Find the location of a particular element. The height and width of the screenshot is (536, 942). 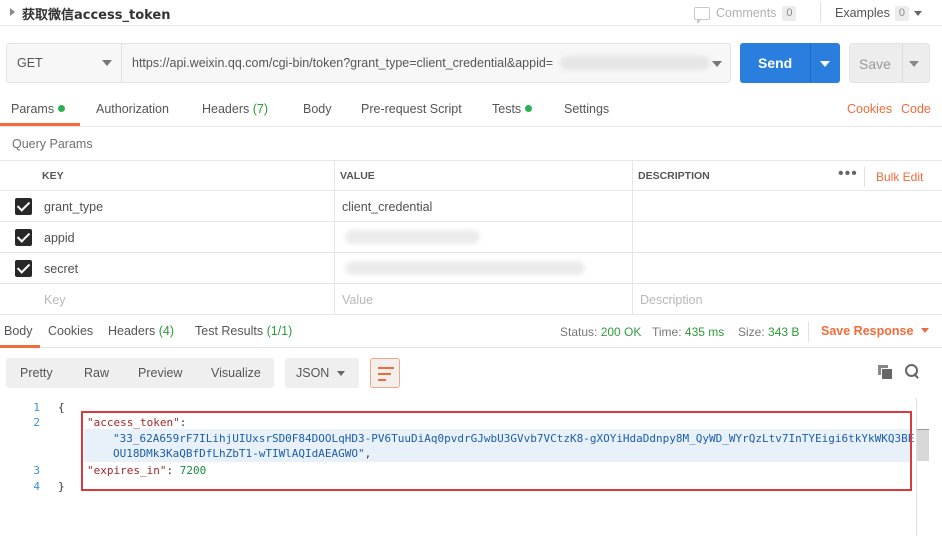

tab-response-headers-count: (4) is located at coordinates (166, 331).